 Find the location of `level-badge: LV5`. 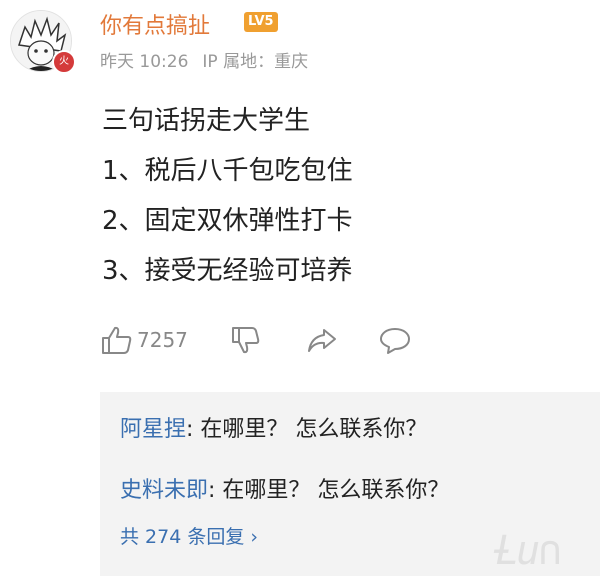

level-badge: LV5 is located at coordinates (261, 22).